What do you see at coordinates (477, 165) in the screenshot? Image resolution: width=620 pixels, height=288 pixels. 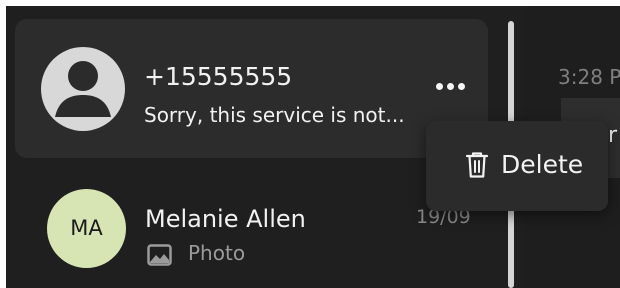 I see `trash-icon` at bounding box center [477, 165].